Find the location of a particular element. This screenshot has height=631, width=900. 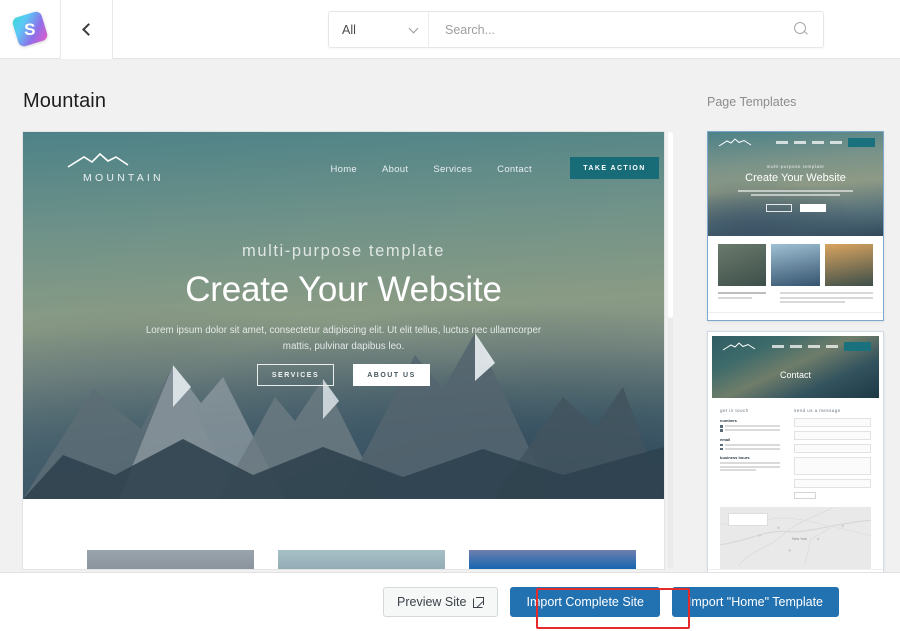

preview-site-button: Preview Site is located at coordinates (441, 602).